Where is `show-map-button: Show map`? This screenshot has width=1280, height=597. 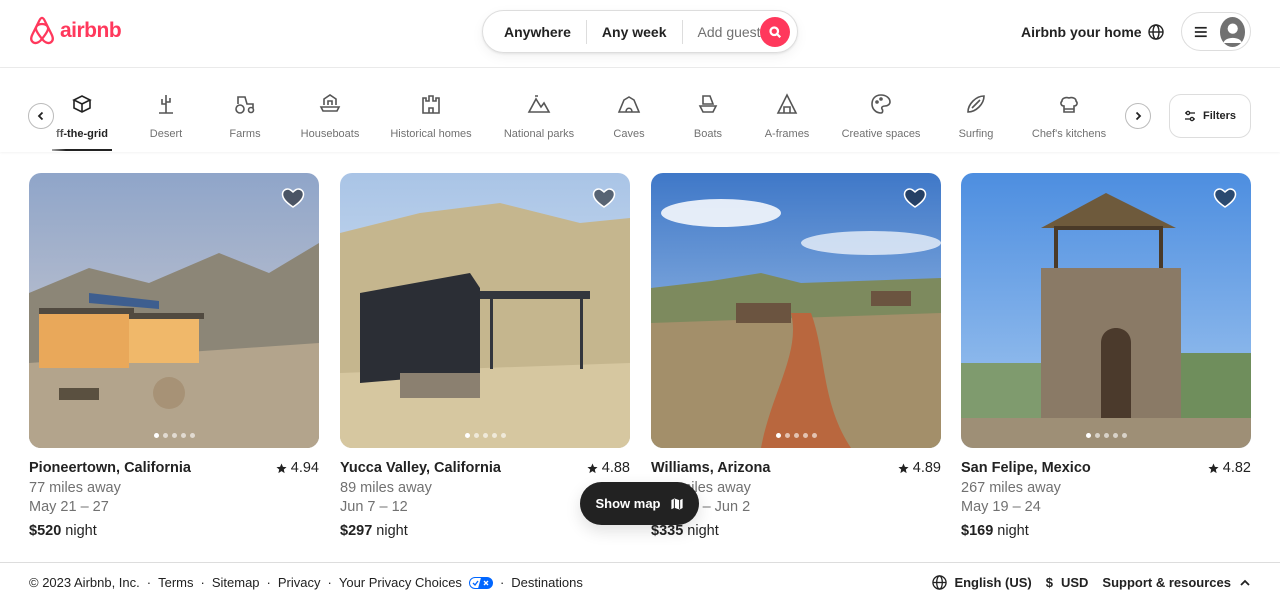
show-map-button: Show map is located at coordinates (639, 503).